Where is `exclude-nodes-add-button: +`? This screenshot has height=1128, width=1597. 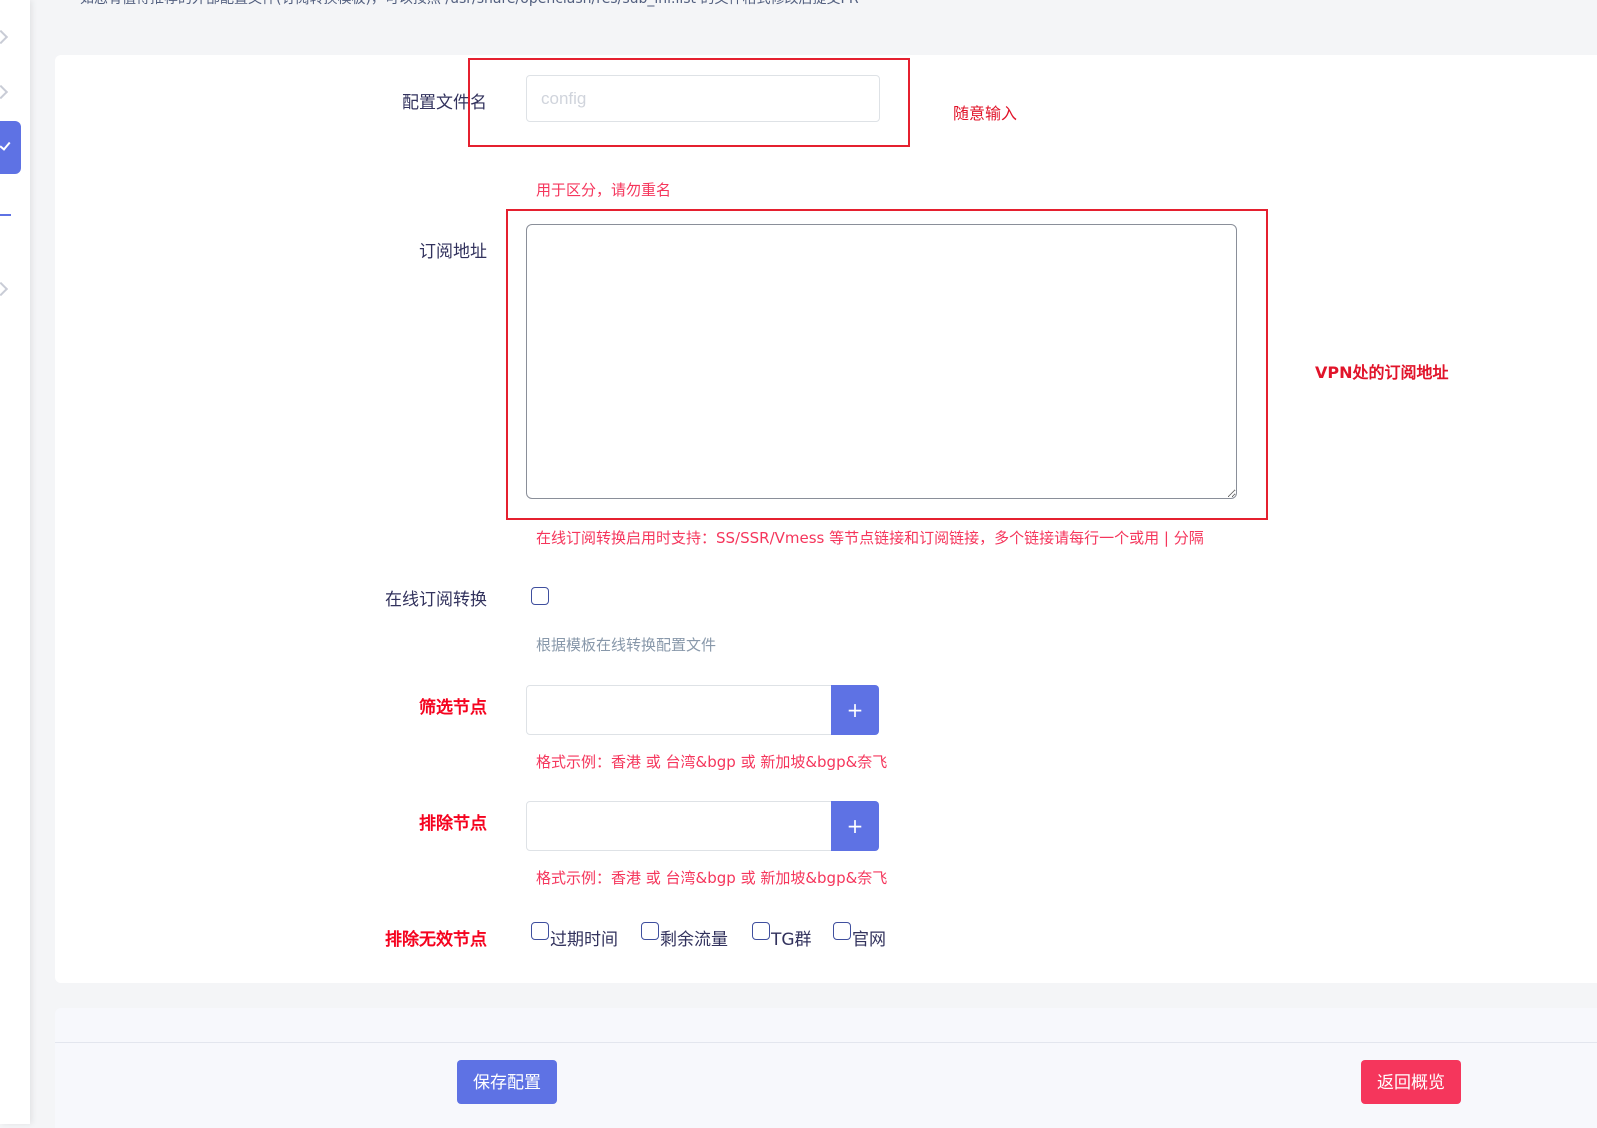
exclude-nodes-add-button: + is located at coordinates (855, 826).